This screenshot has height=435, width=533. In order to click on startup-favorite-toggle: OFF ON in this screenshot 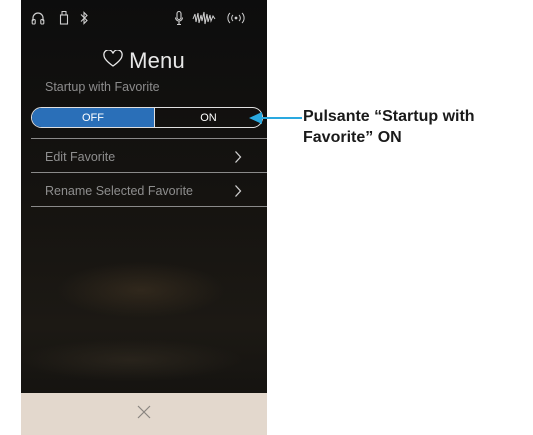, I will do `click(147, 117)`.